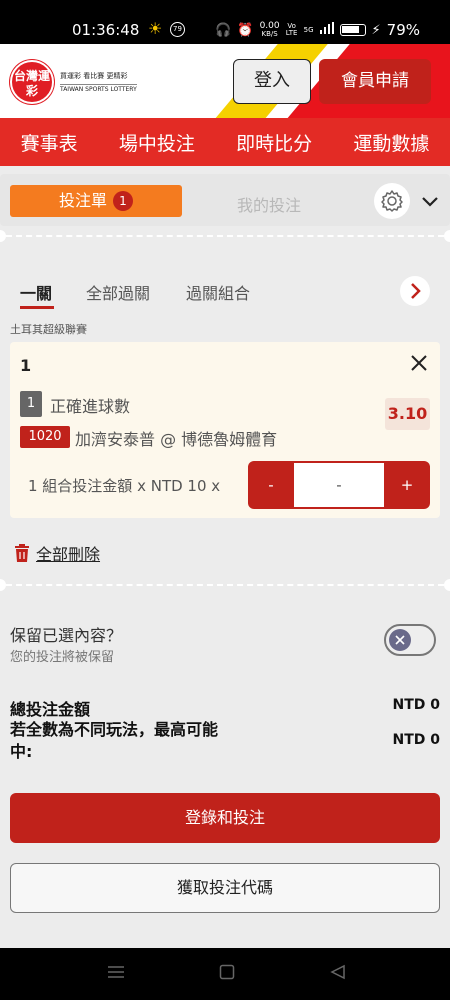  What do you see at coordinates (177, 29) in the screenshot?
I see `weather-badge: 79` at bounding box center [177, 29].